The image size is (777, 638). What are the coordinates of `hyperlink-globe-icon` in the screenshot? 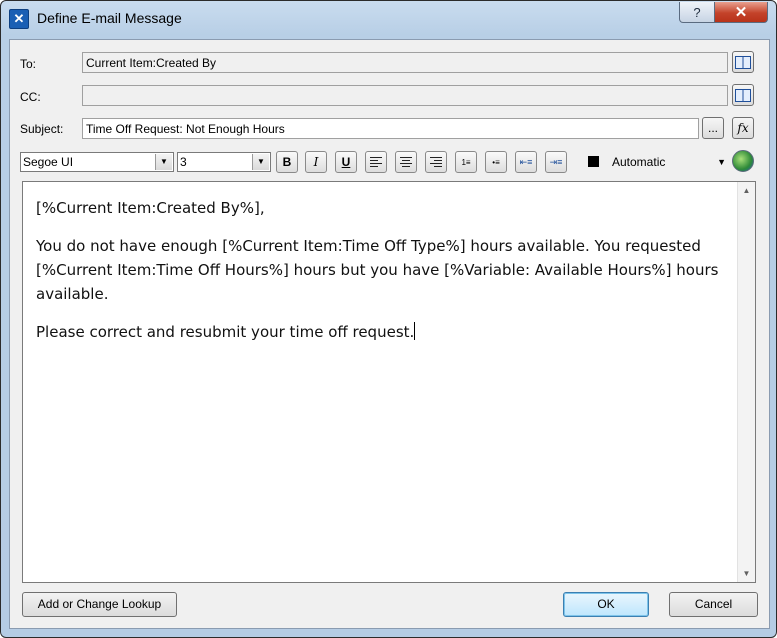 It's located at (743, 161).